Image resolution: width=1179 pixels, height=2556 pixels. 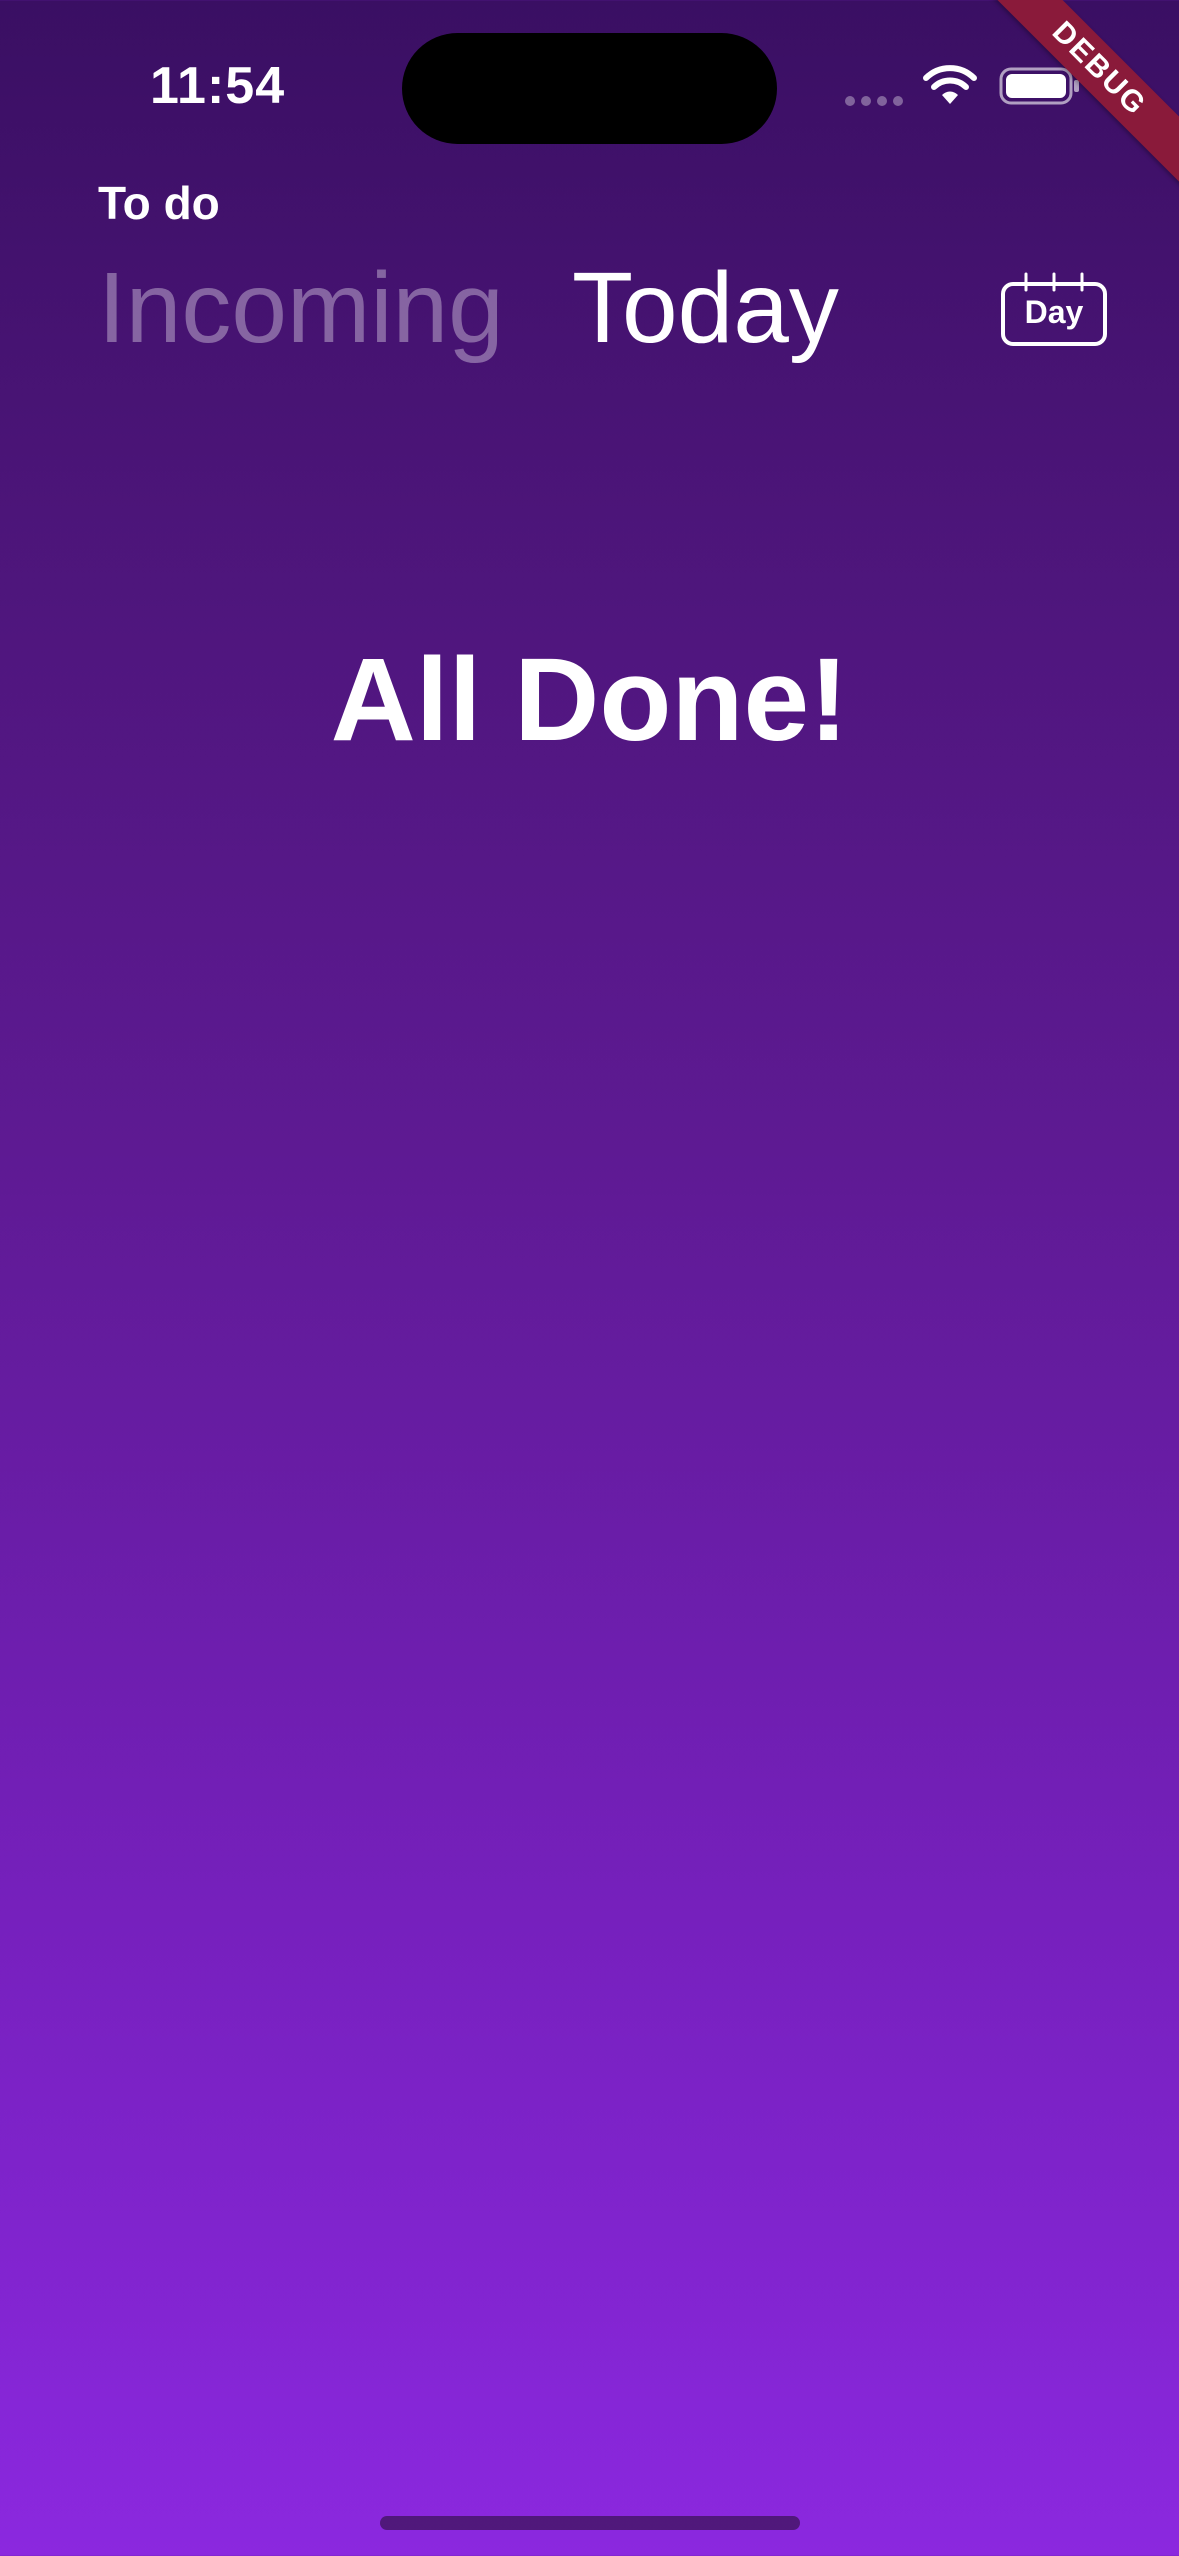 I want to click on dynamic-island, so click(x=589, y=88).